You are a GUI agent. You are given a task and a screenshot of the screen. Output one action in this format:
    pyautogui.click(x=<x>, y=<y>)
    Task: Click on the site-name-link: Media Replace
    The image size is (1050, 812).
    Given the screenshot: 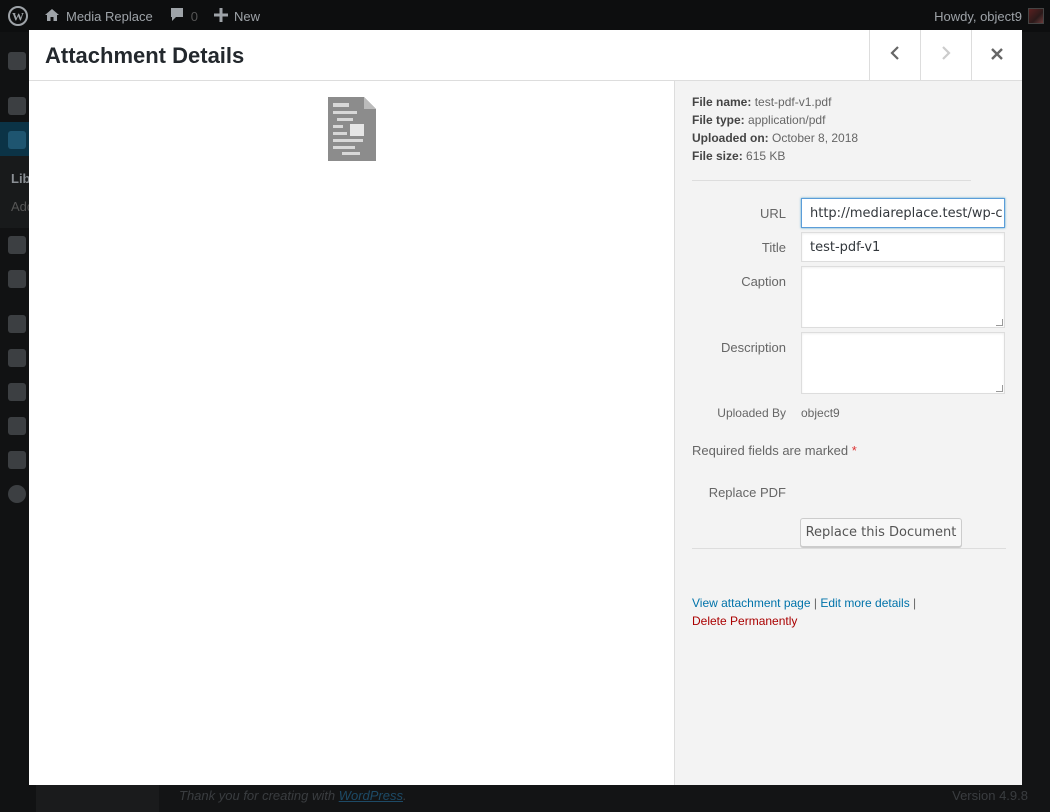 What is the action you would take?
    pyautogui.click(x=98, y=16)
    